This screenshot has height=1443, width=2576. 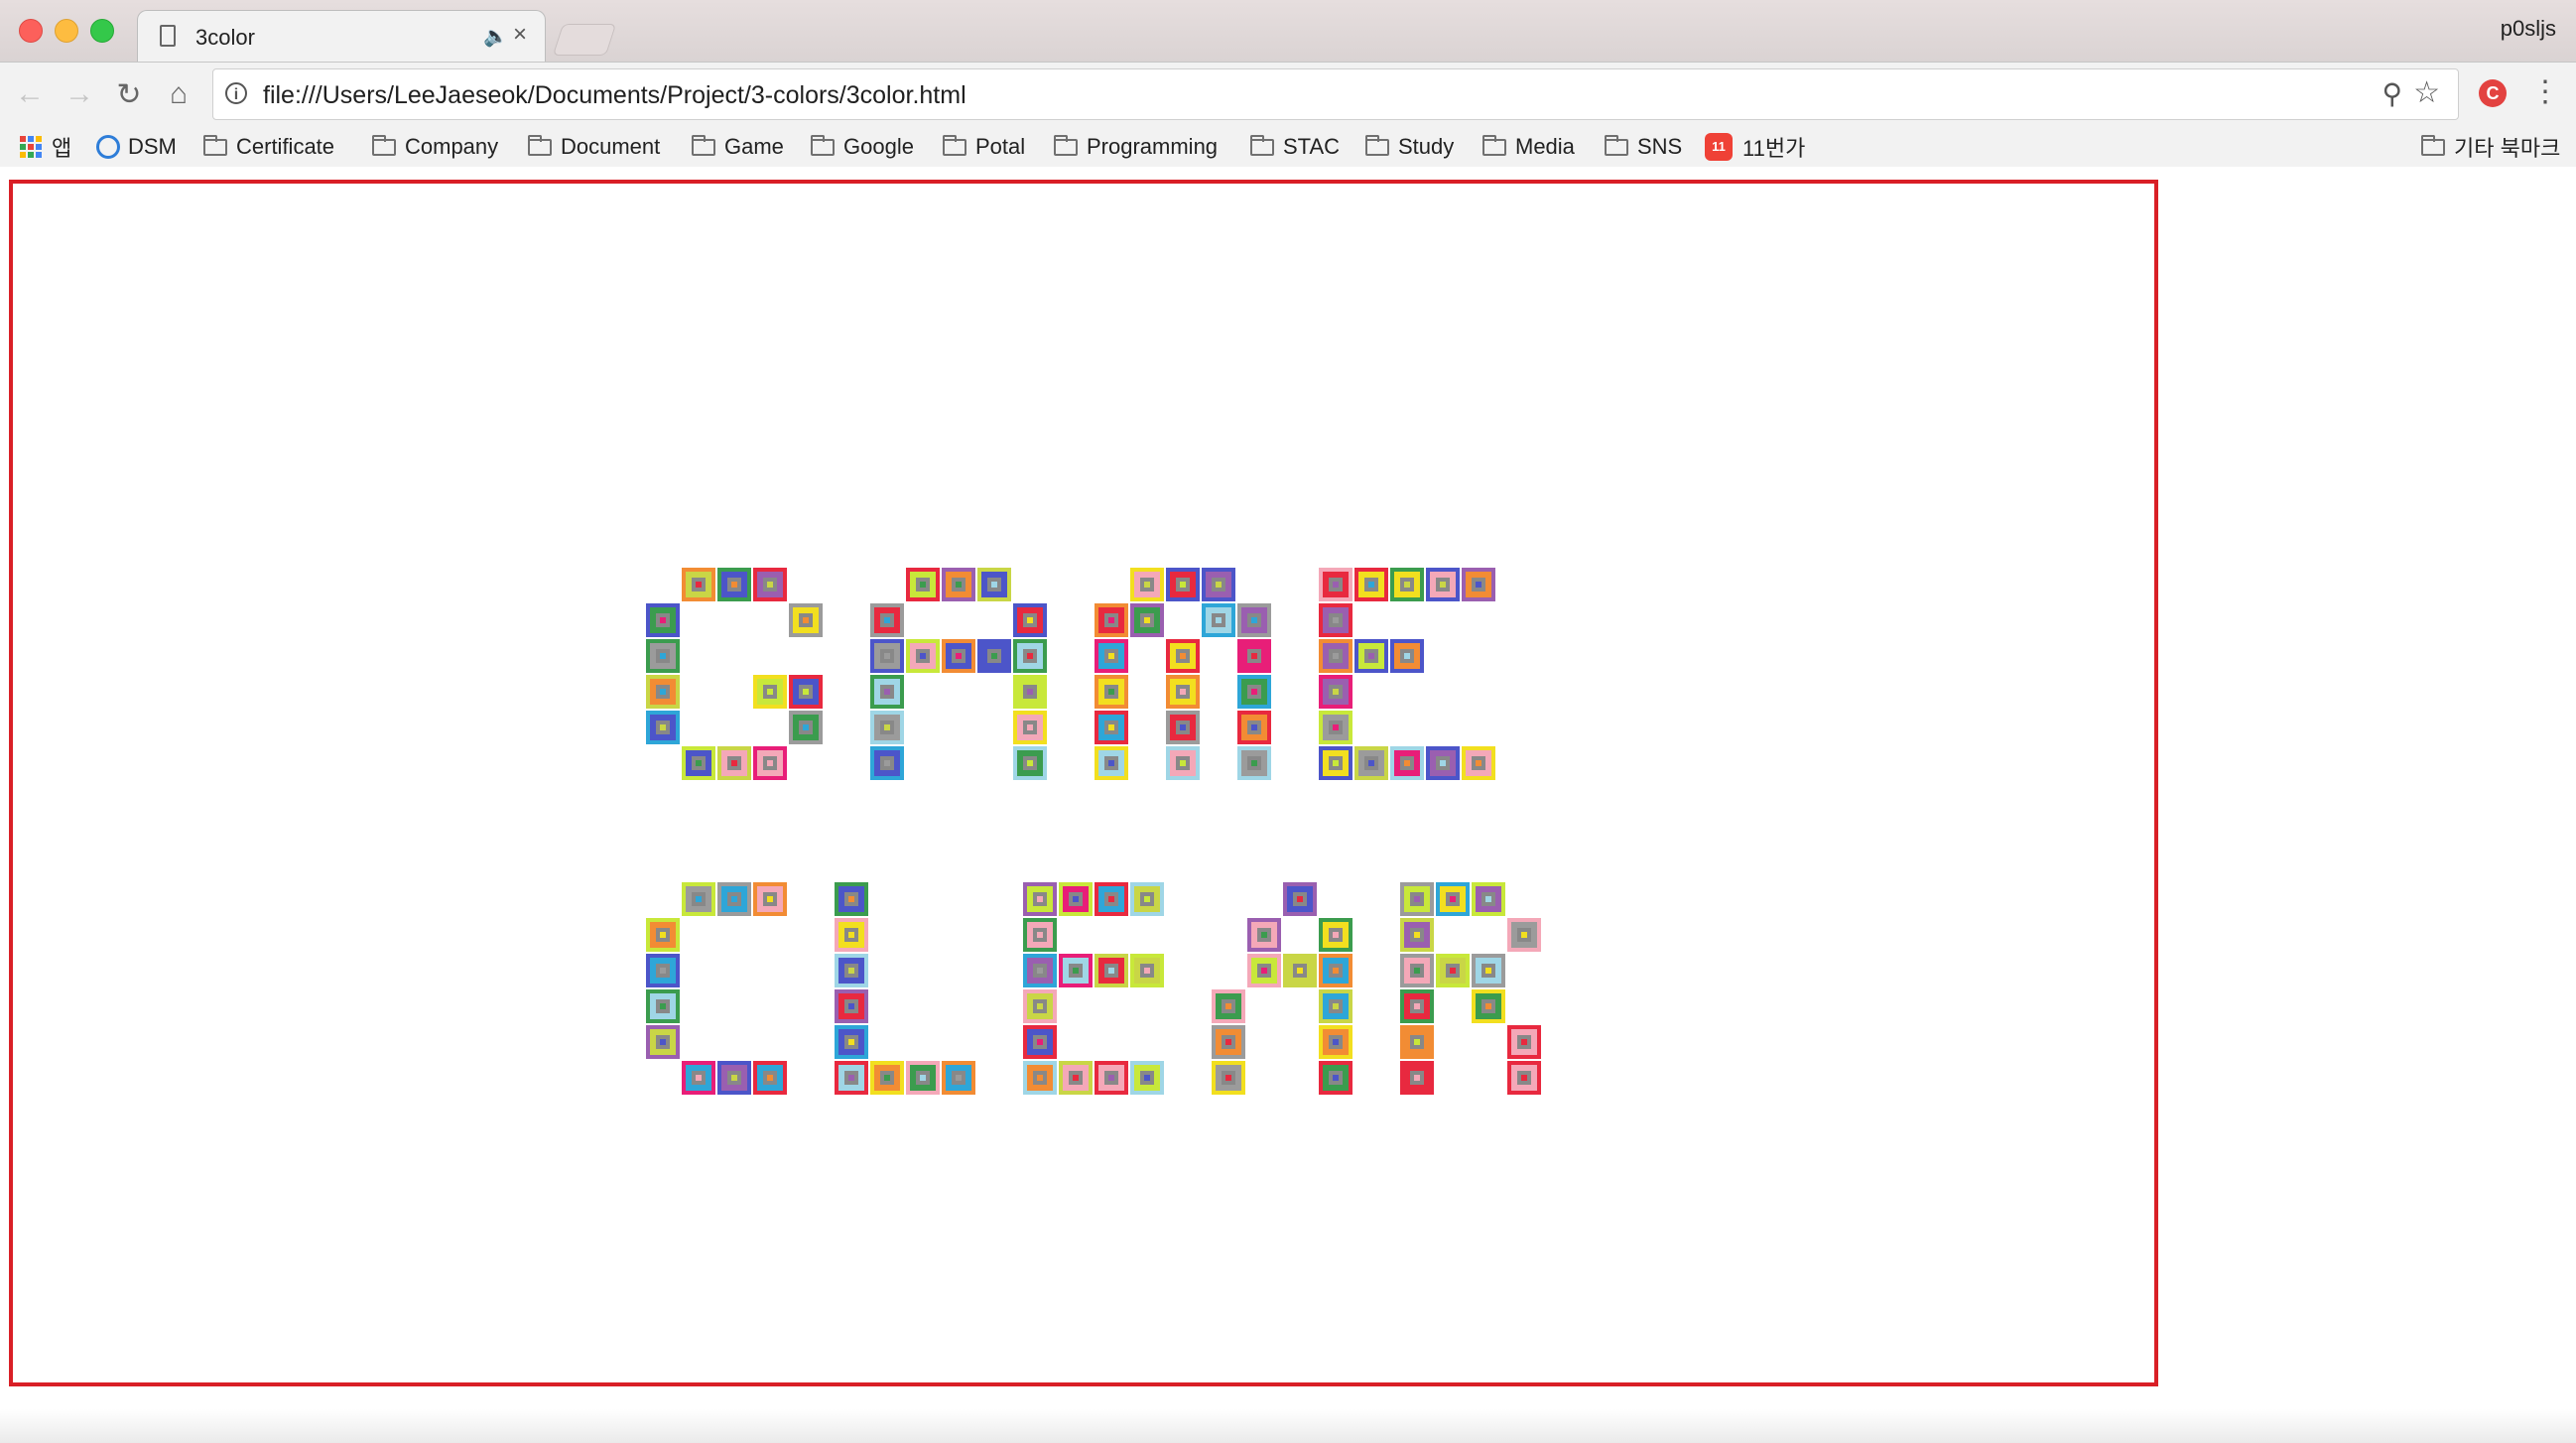 I want to click on menu-icon: ⋮, so click(x=2545, y=92).